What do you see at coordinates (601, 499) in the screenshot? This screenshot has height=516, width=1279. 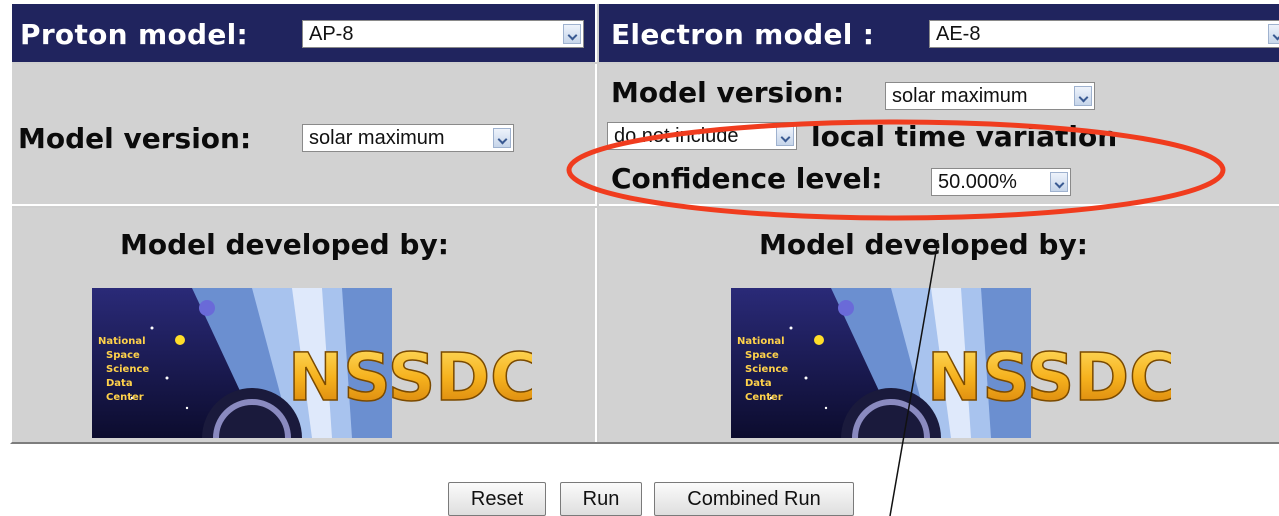 I see `run-button: Run` at bounding box center [601, 499].